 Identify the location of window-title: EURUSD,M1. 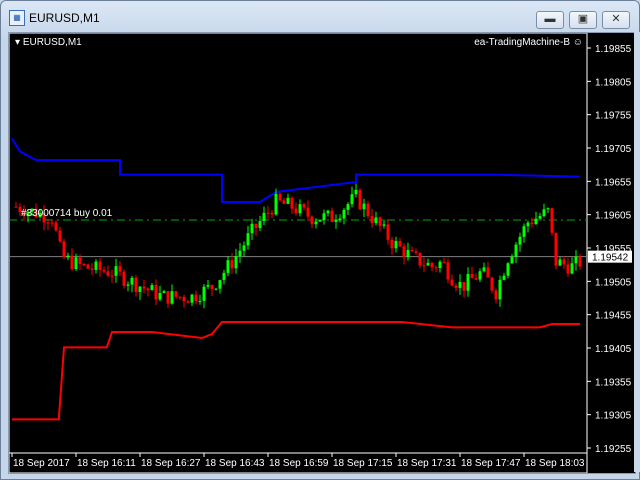
(64, 18).